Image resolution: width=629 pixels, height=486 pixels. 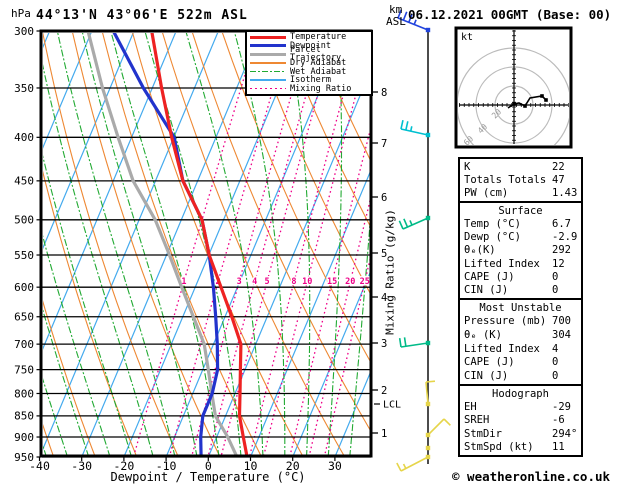 What do you see at coordinates (520, 167) in the screenshot?
I see `table-row: K 22` at bounding box center [520, 167].